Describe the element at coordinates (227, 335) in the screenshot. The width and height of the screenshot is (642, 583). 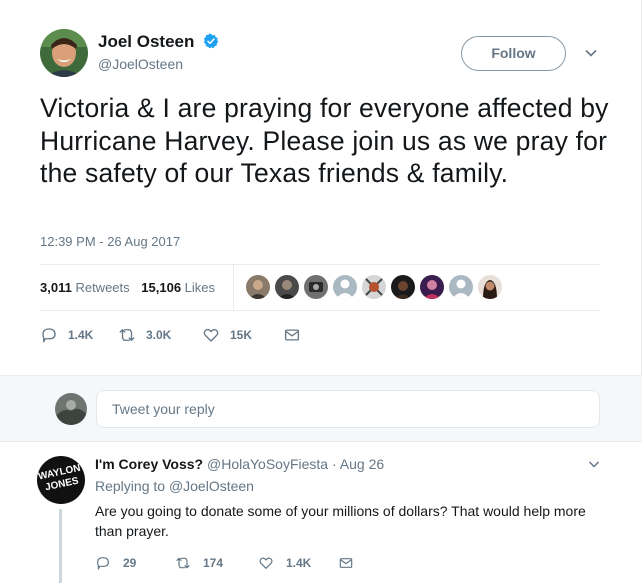
I see `like-button: 15K` at that location.